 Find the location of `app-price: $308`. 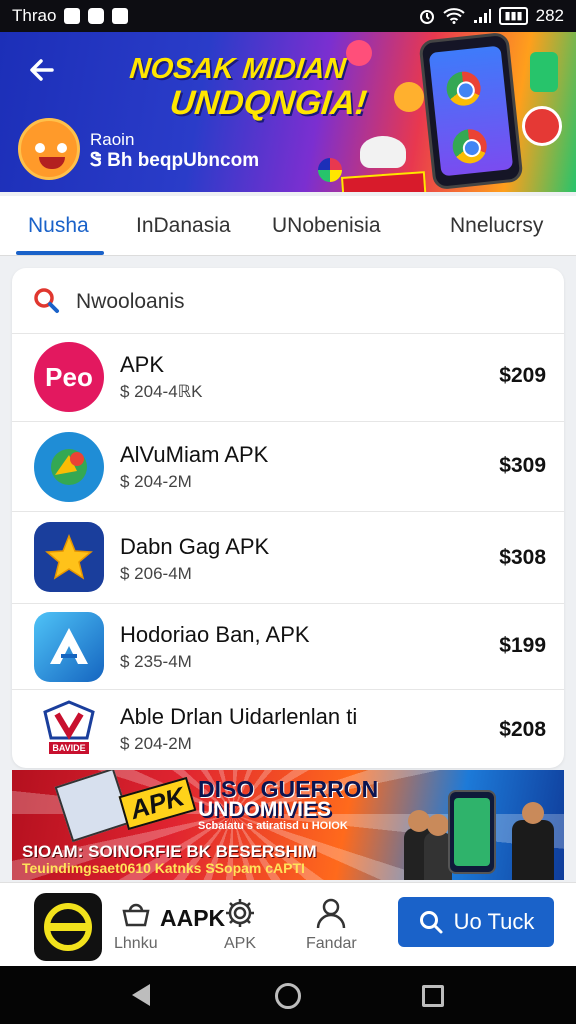

app-price: $308 is located at coordinates (522, 557).